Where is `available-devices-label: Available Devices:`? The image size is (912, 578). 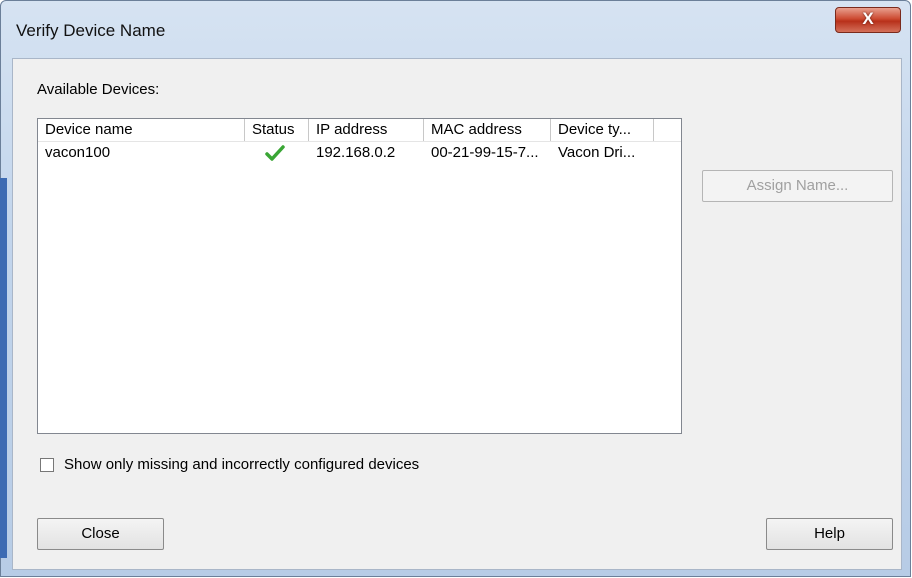 available-devices-label: Available Devices: is located at coordinates (98, 89).